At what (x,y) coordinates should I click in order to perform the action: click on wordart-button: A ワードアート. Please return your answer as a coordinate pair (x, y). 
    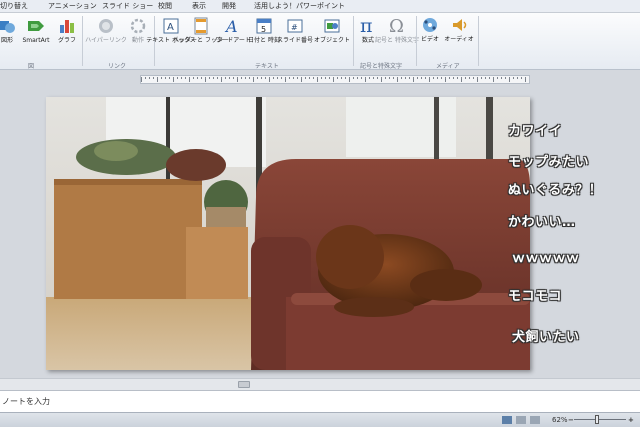
    Looking at the image, I should click on (233, 30).